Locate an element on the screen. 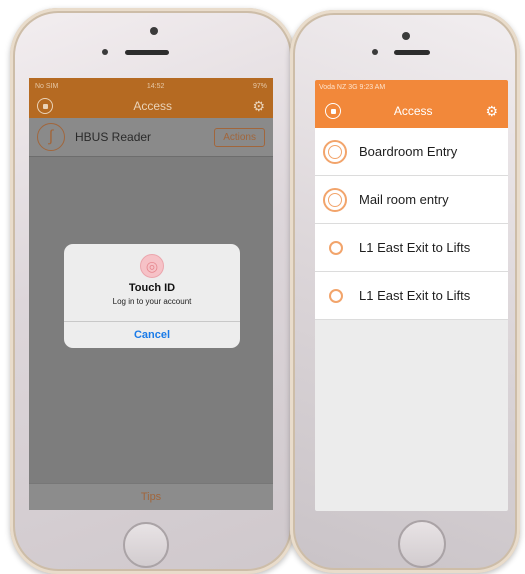 The height and width of the screenshot is (574, 525). status-time: 9:23 AM is located at coordinates (372, 87).